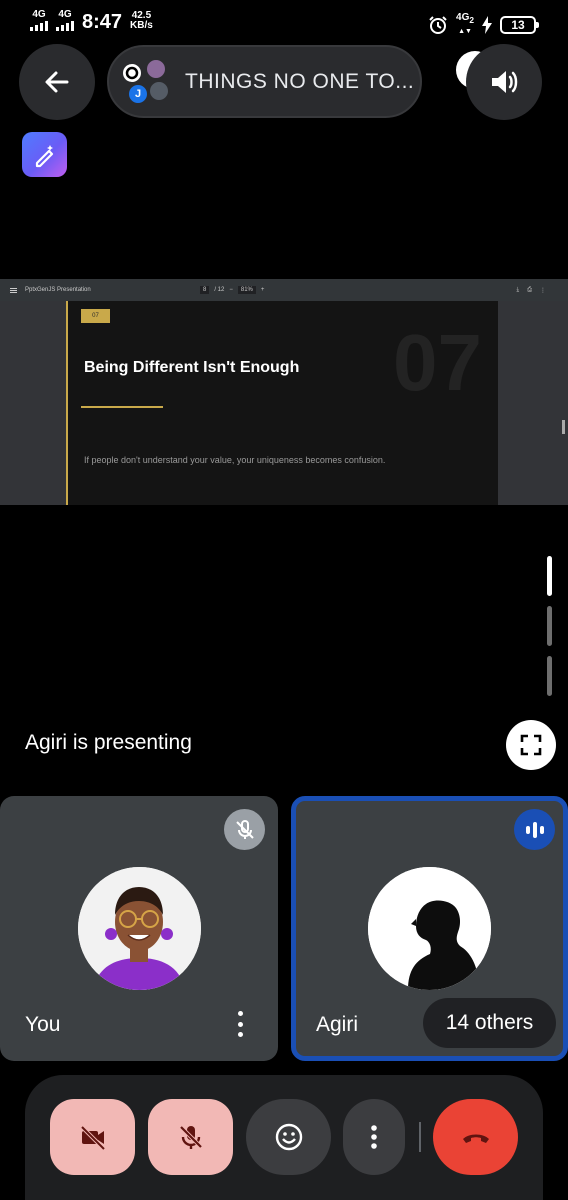 The height and width of the screenshot is (1200, 568). What do you see at coordinates (102, 22) in the screenshot?
I see `clock: 8:47` at bounding box center [102, 22].